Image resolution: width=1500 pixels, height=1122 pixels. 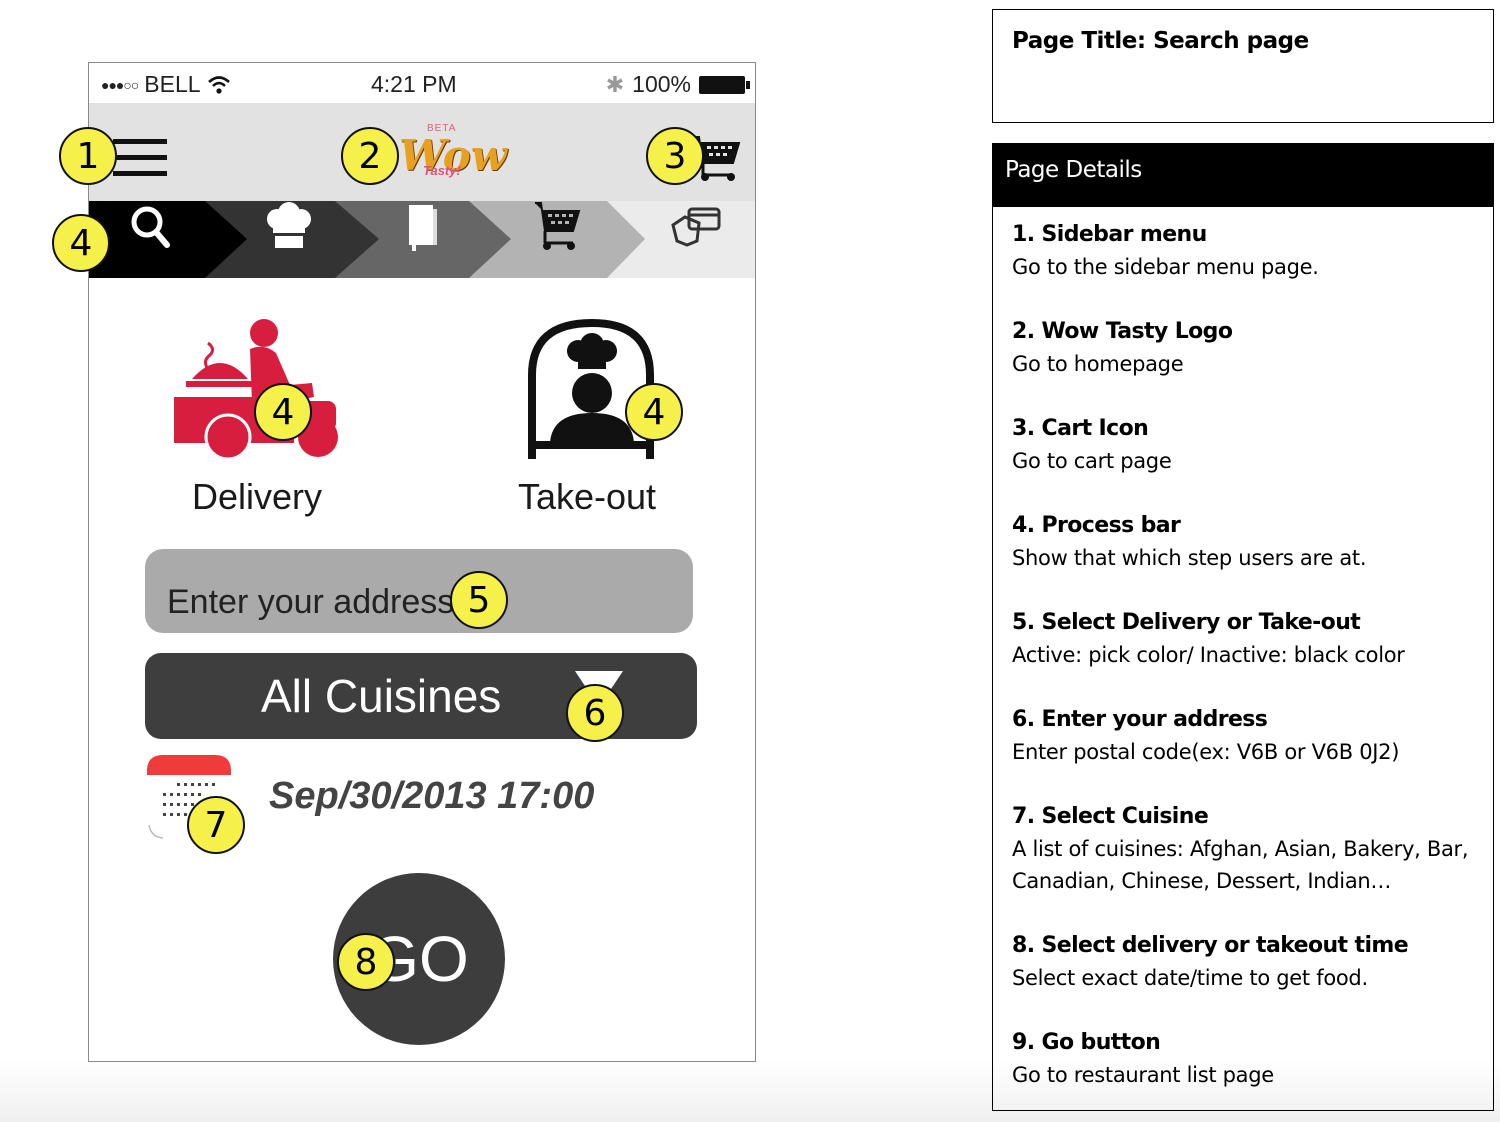 What do you see at coordinates (81, 243) in the screenshot?
I see `callout-4-process-bar: 4` at bounding box center [81, 243].